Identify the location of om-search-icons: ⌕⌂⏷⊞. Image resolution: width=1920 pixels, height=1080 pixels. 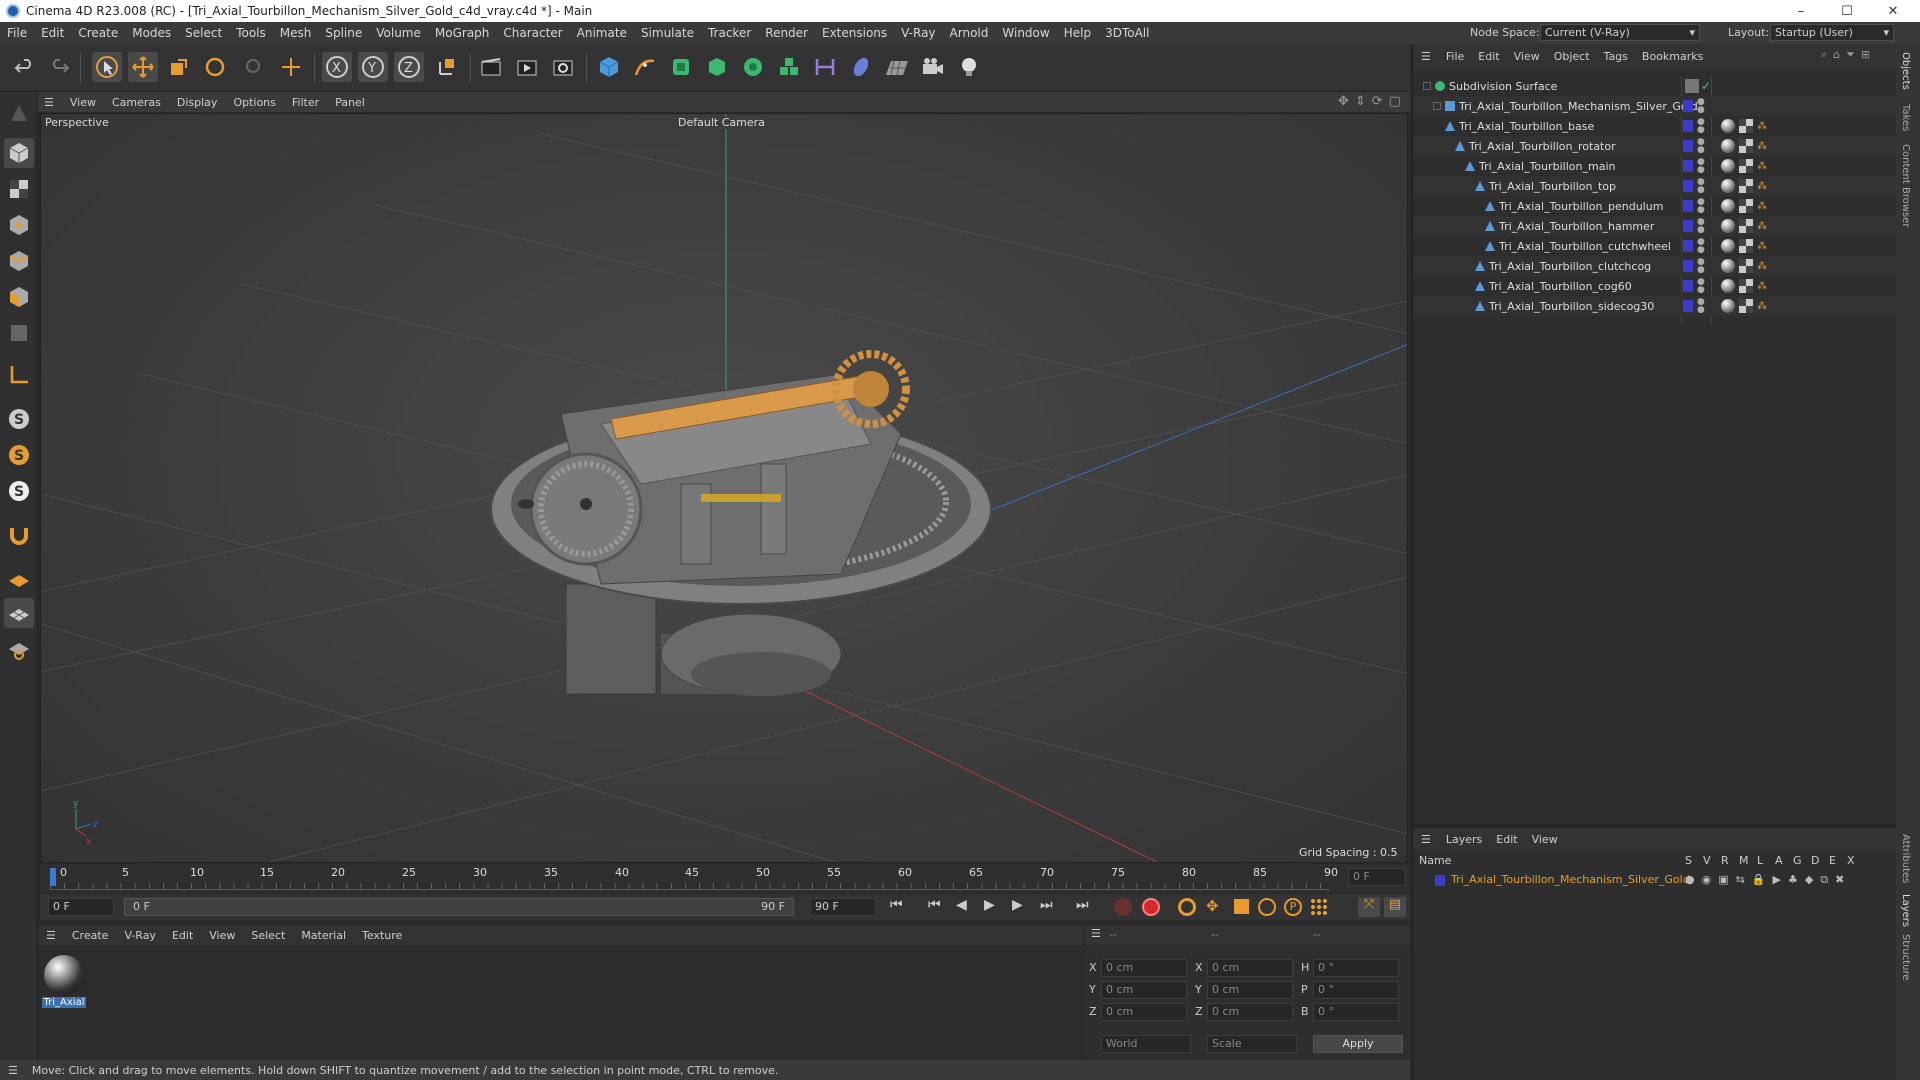
(1848, 55).